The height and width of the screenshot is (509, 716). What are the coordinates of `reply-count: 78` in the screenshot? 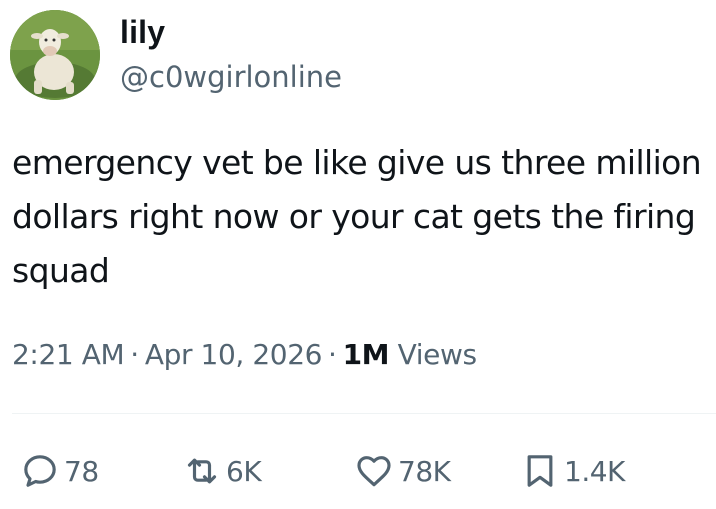 It's located at (81, 471).